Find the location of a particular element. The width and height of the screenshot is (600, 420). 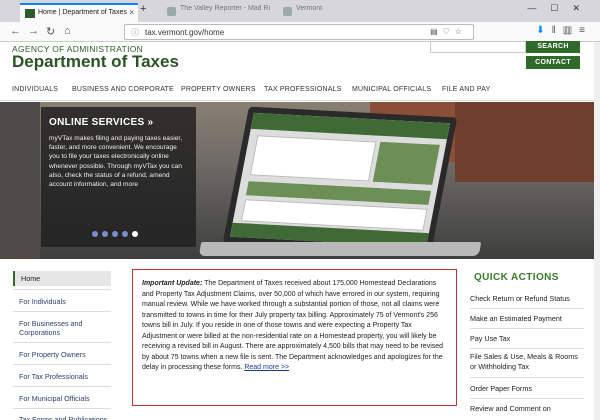

nav-municipal-officials: MUNICIPAL OFFICIALS is located at coordinates (391, 89).